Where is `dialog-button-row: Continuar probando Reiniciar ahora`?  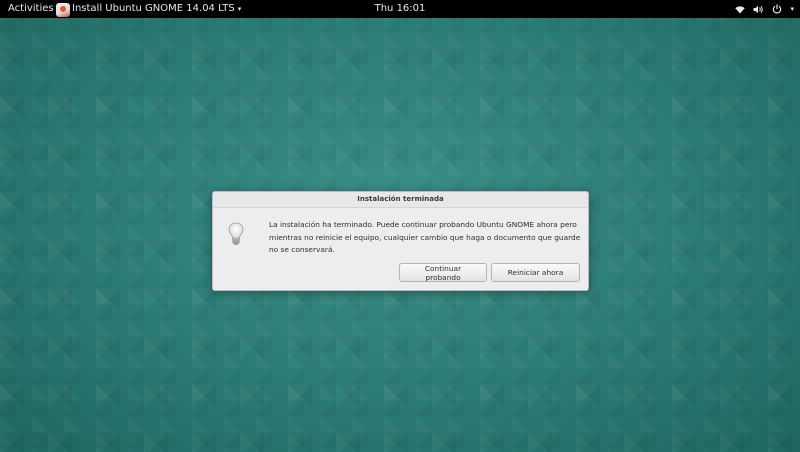
dialog-button-row: Continuar probando Reiniciar ahora is located at coordinates (489, 272).